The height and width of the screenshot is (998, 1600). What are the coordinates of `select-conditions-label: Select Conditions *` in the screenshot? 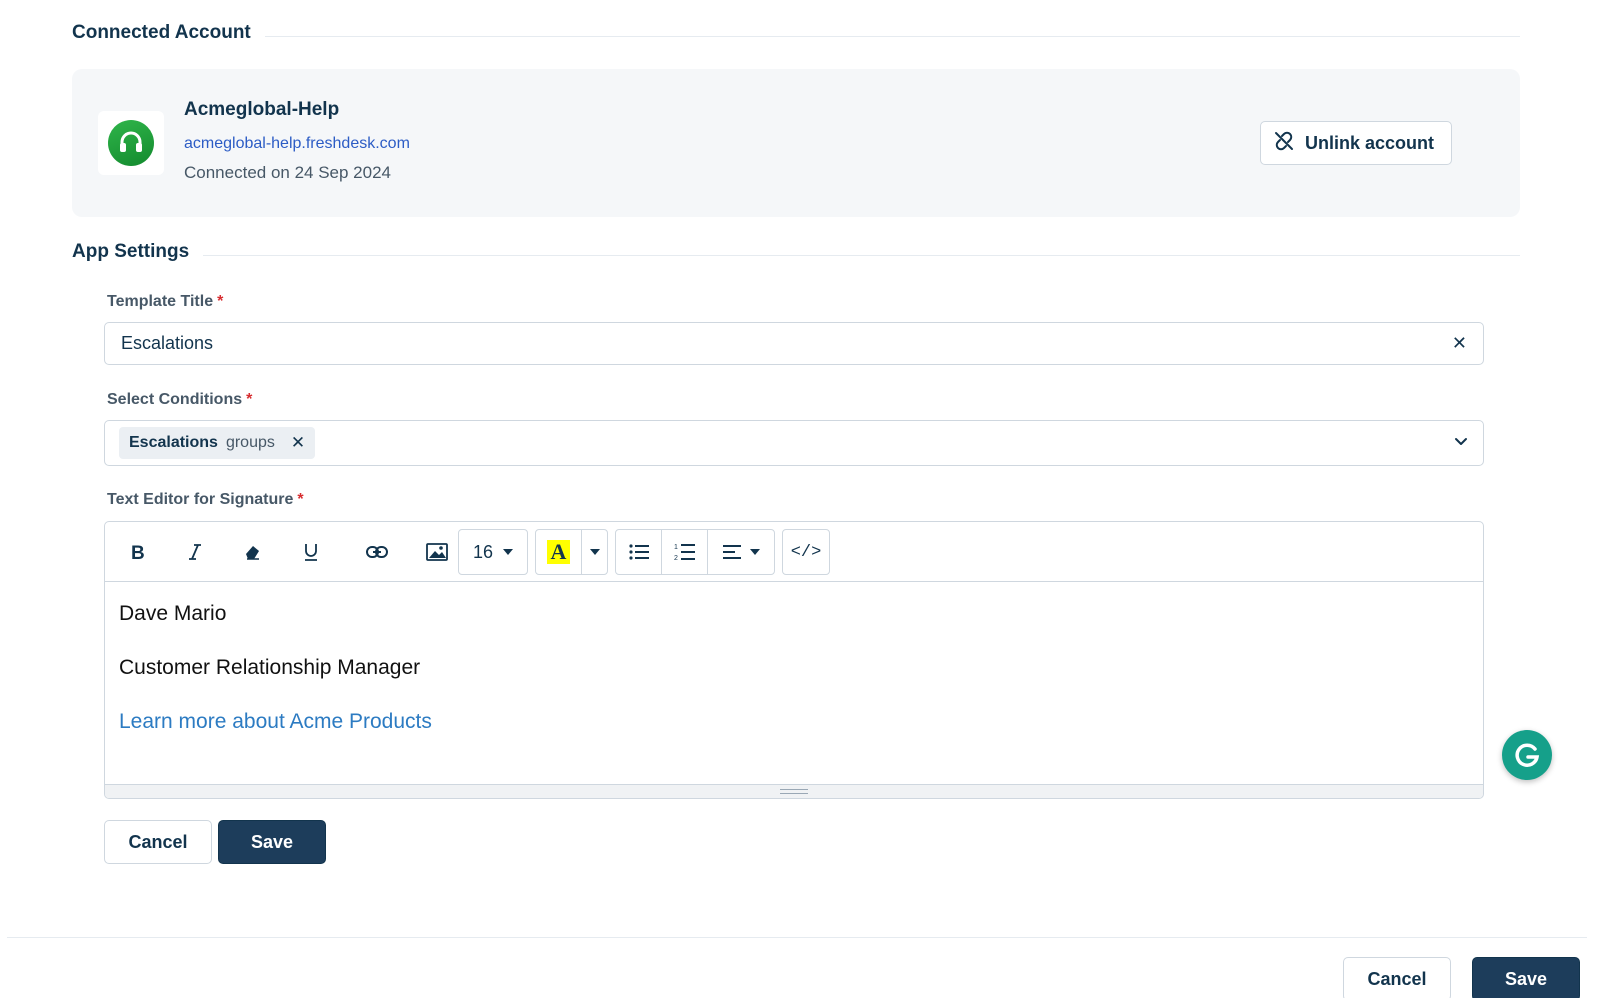 It's located at (179, 400).